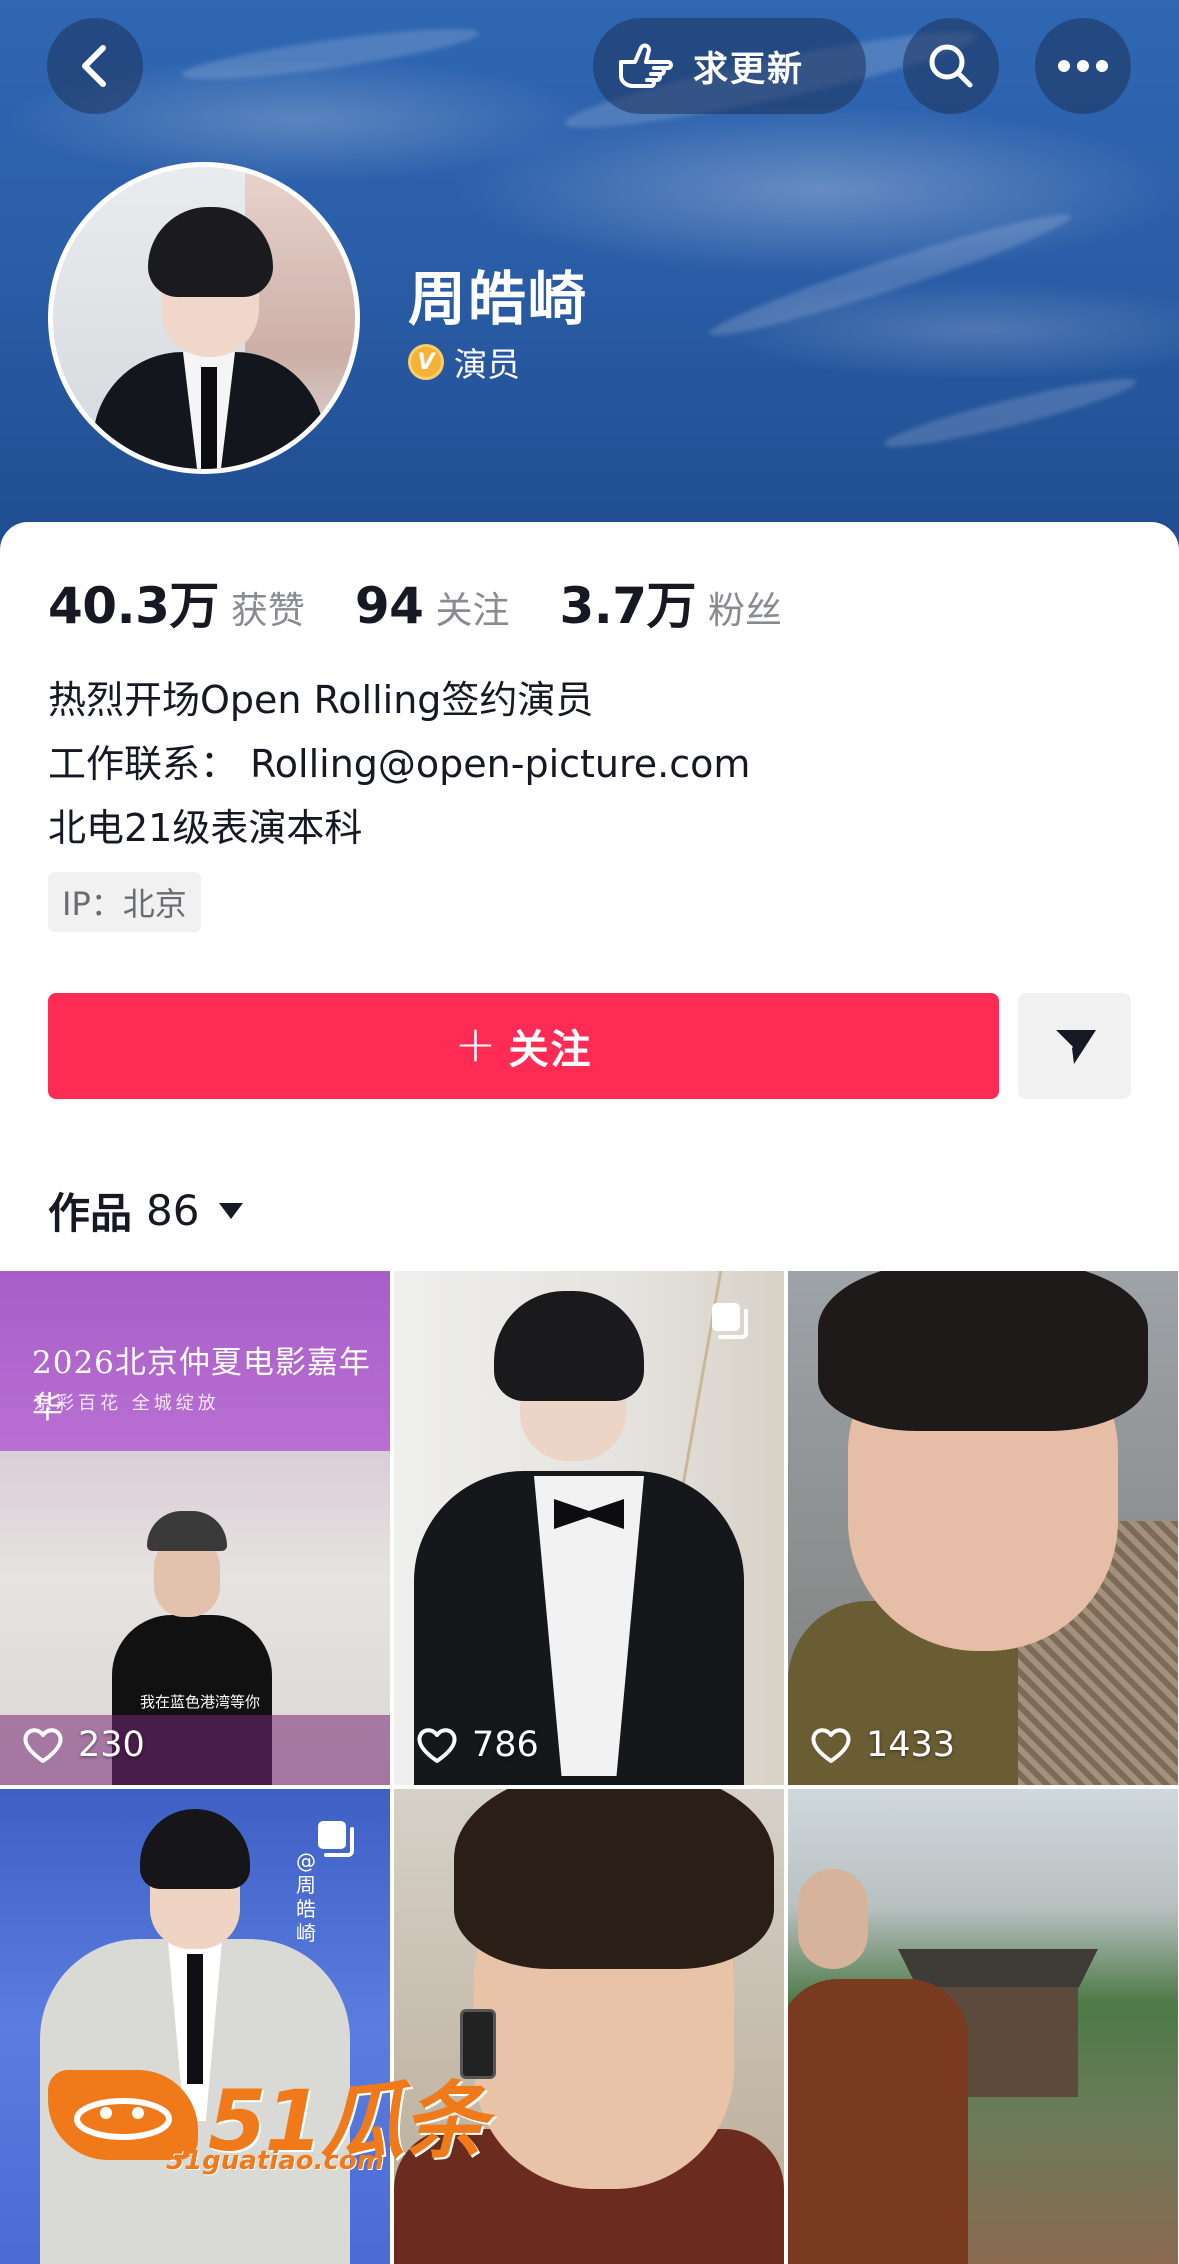  Describe the element at coordinates (389, 606) in the screenshot. I see `stat-value: 94` at that location.